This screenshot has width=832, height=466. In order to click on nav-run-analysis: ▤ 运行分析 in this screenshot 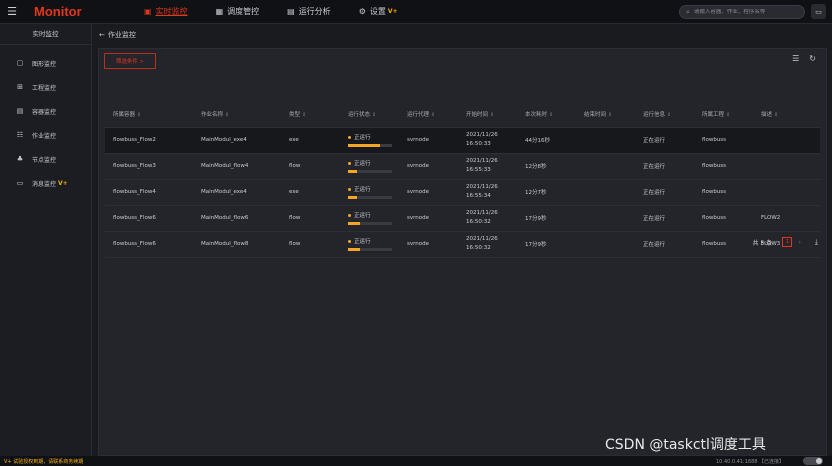, I will do `click(309, 11)`.